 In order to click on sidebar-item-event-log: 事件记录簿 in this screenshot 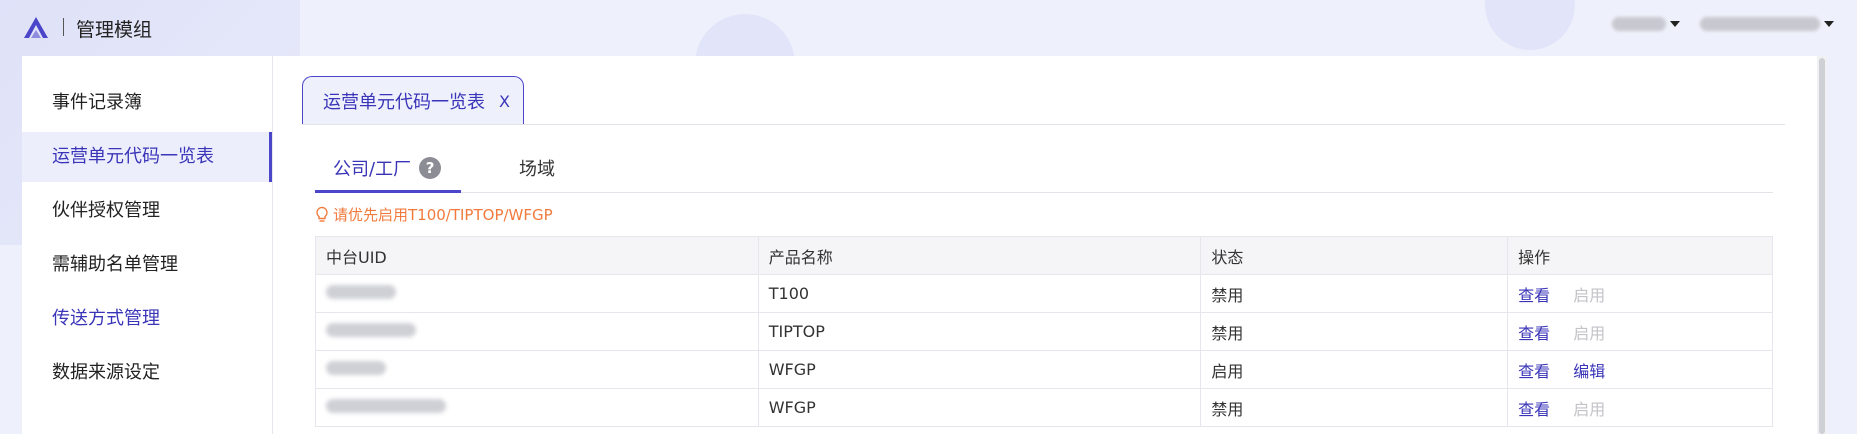, I will do `click(147, 103)`.